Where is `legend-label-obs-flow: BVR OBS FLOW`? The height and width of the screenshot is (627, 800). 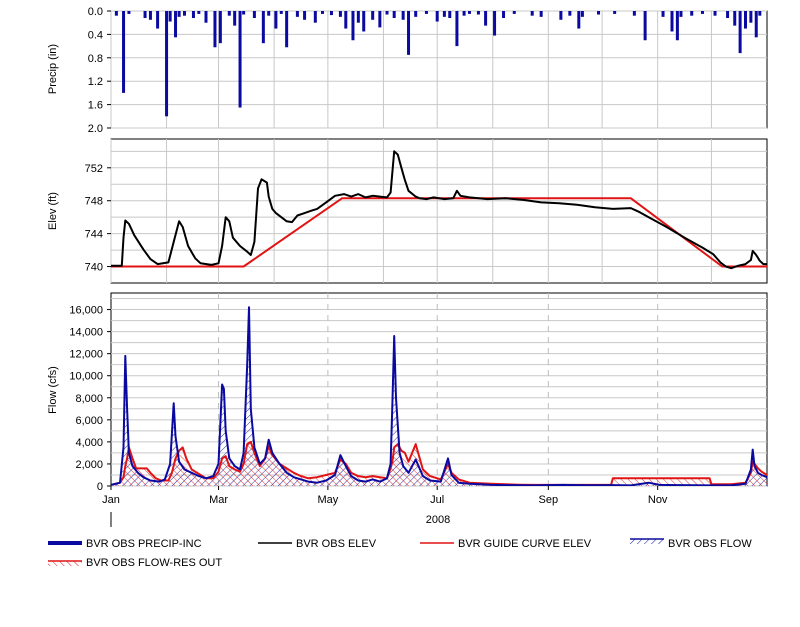 legend-label-obs-flow: BVR OBS FLOW is located at coordinates (710, 544).